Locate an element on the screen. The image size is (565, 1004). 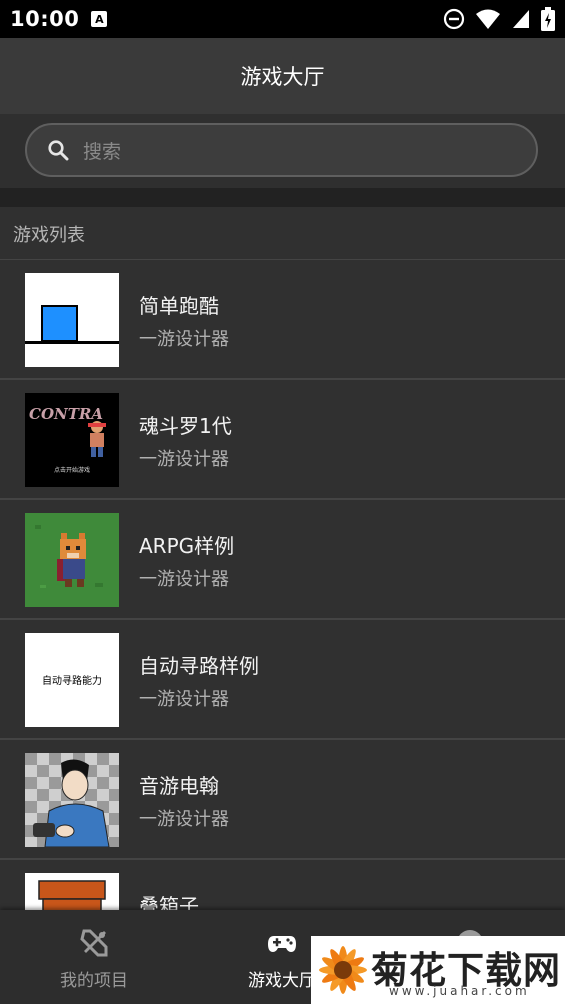
list-item: 自动寻路能力 自动寻路样例 一游设计器 is located at coordinates (282, 680).